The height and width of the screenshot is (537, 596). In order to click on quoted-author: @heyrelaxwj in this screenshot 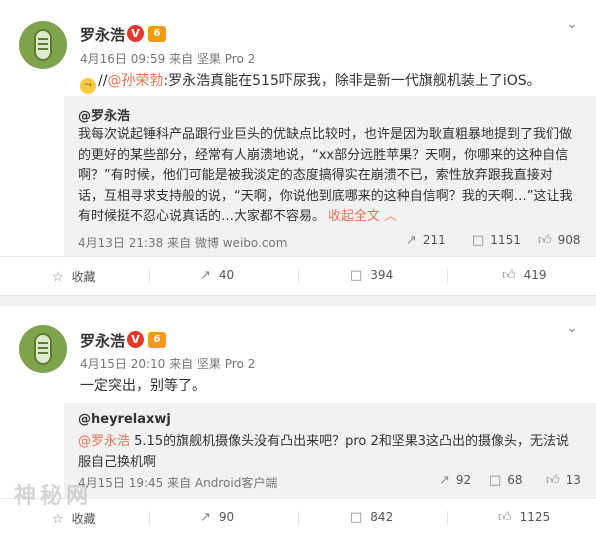, I will do `click(124, 419)`.